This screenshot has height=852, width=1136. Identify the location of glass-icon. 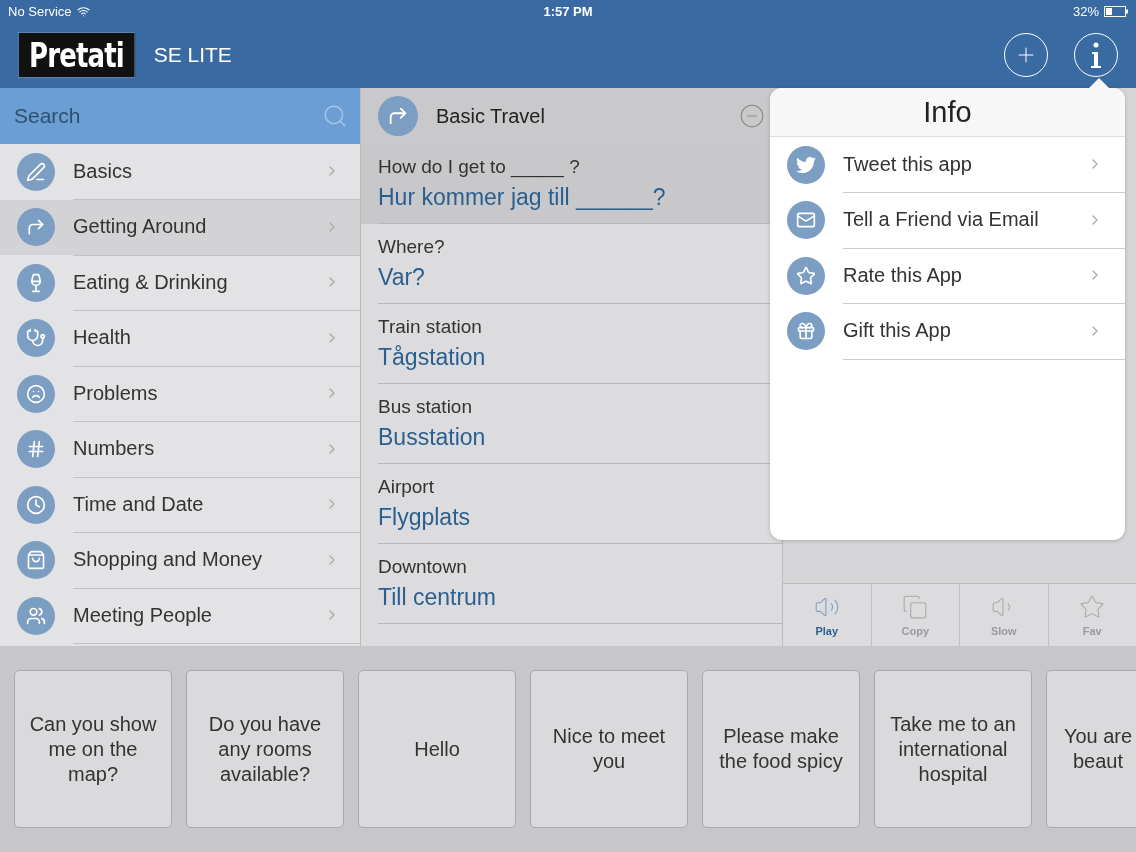
(36, 282).